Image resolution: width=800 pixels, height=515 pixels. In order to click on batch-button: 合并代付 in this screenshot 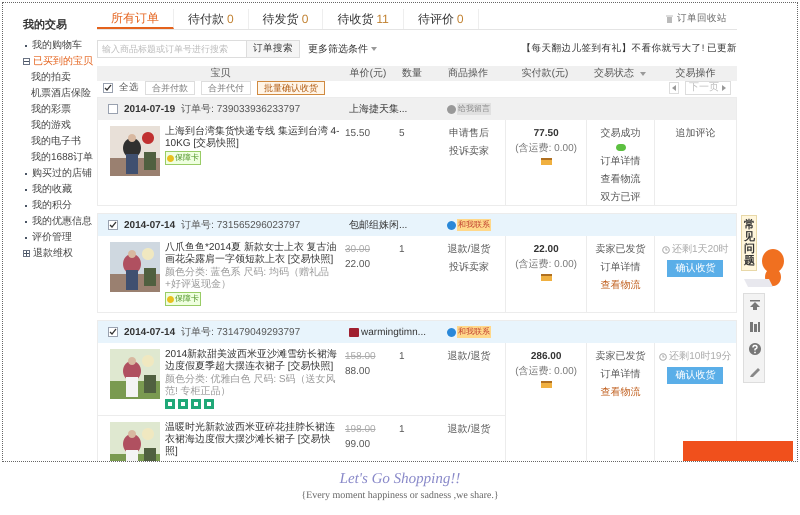, I will do `click(226, 88)`.